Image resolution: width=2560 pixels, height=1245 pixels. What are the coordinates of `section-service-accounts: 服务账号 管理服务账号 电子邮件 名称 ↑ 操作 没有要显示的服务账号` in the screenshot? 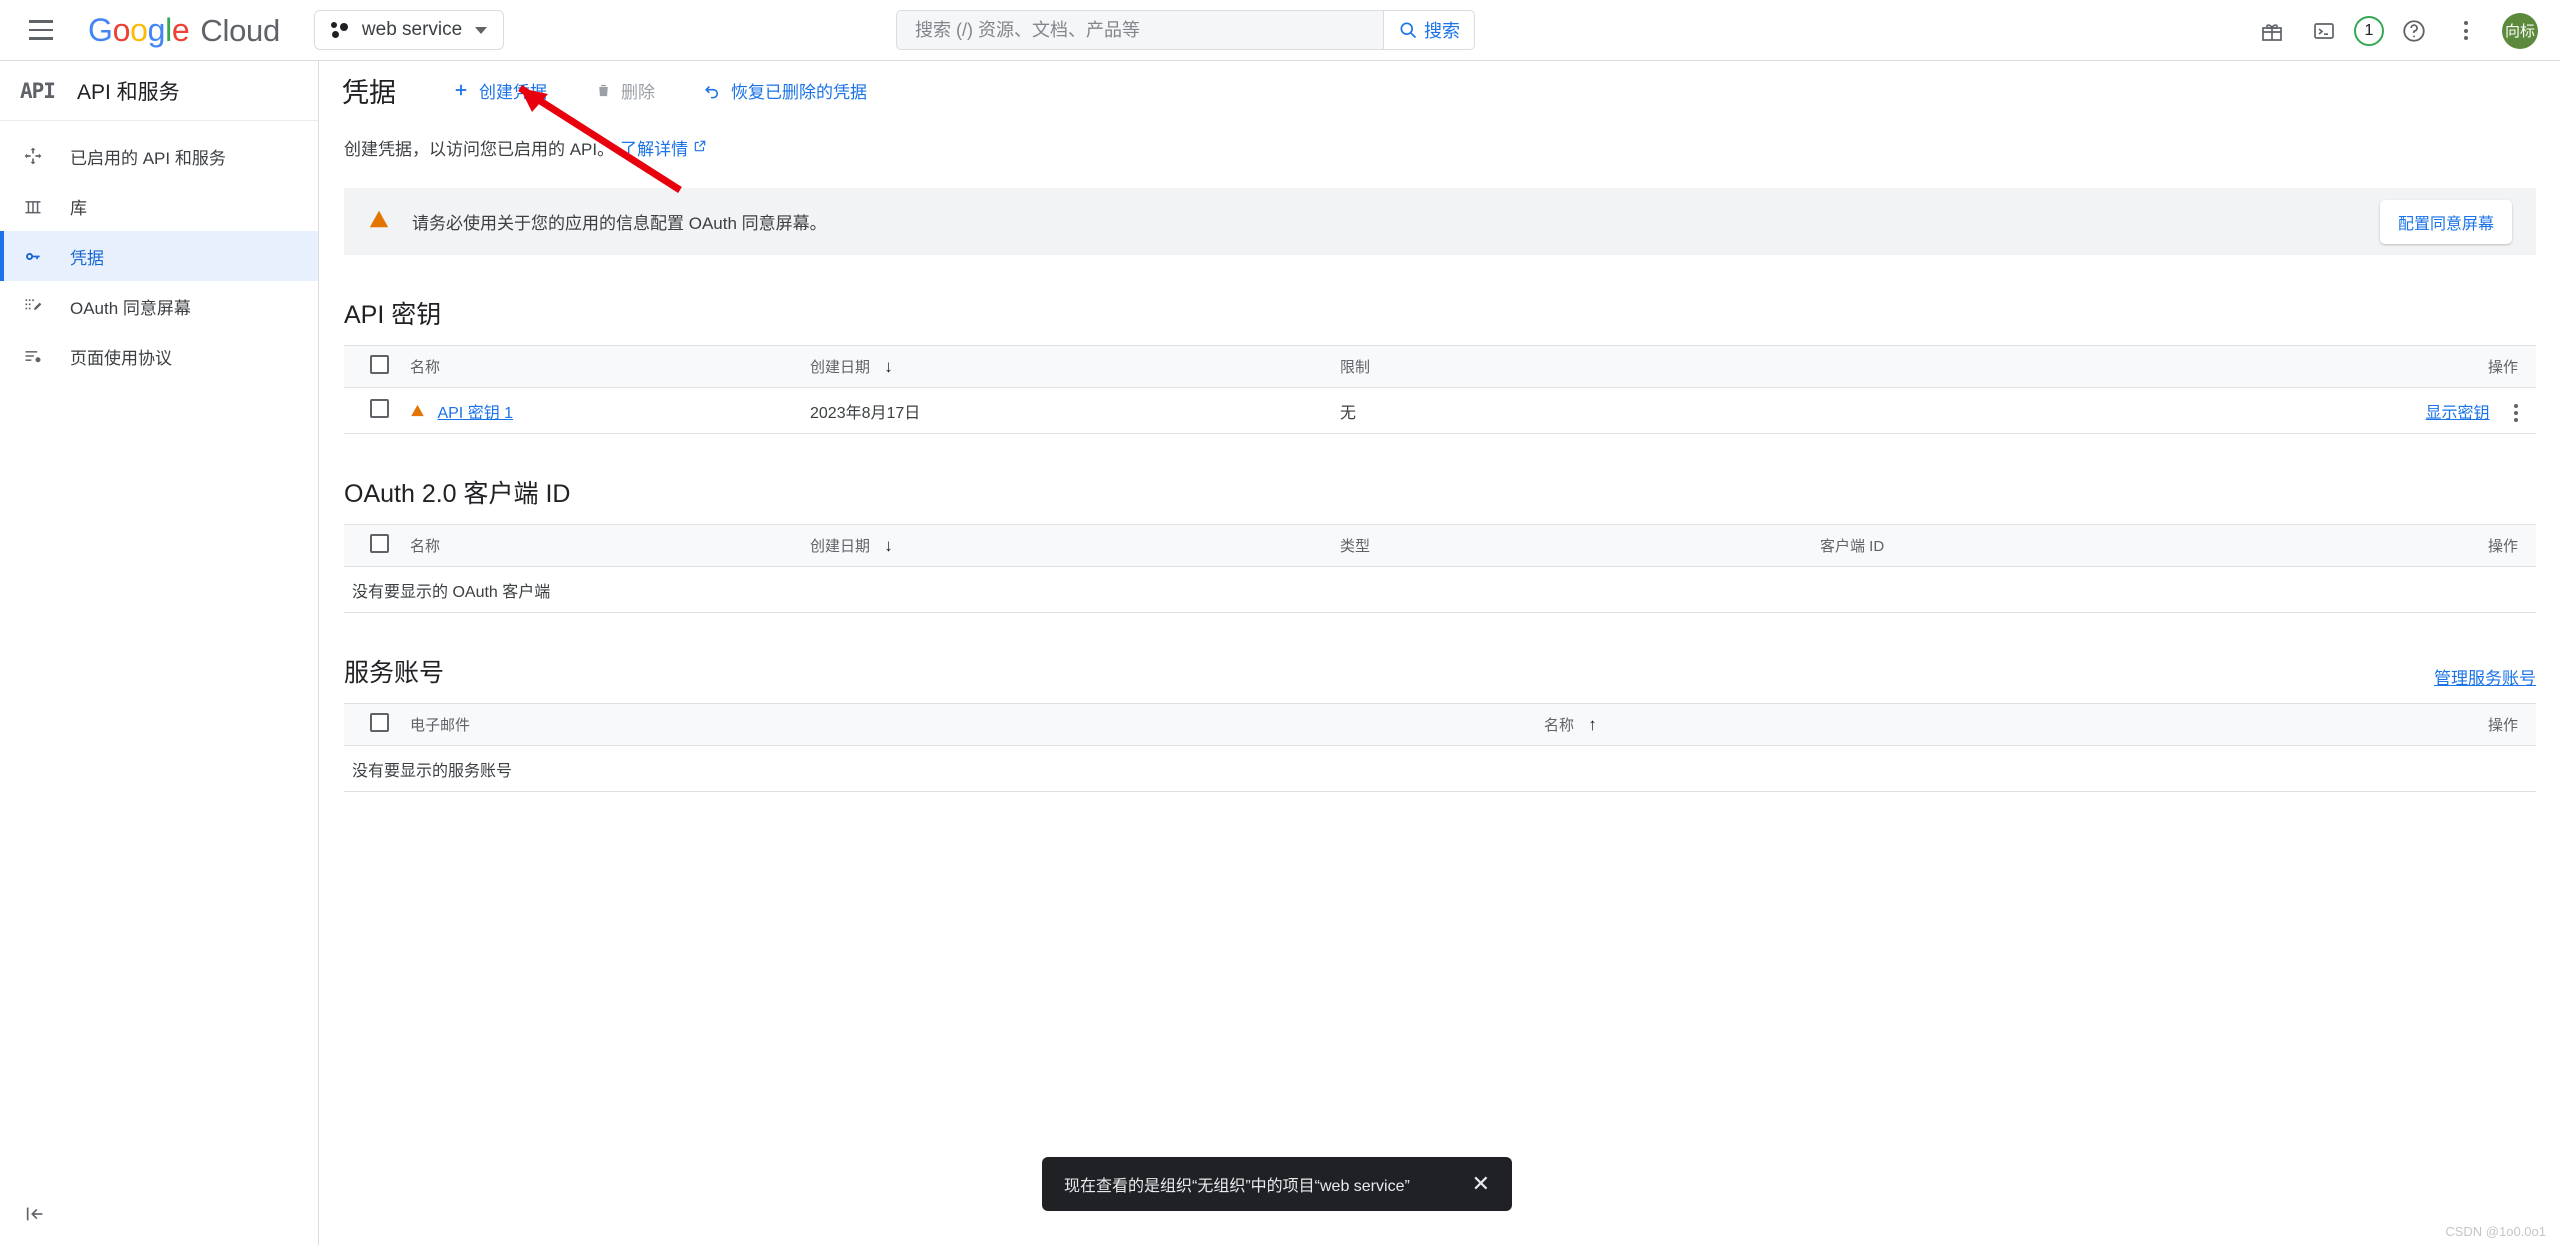 It's located at (1440, 722).